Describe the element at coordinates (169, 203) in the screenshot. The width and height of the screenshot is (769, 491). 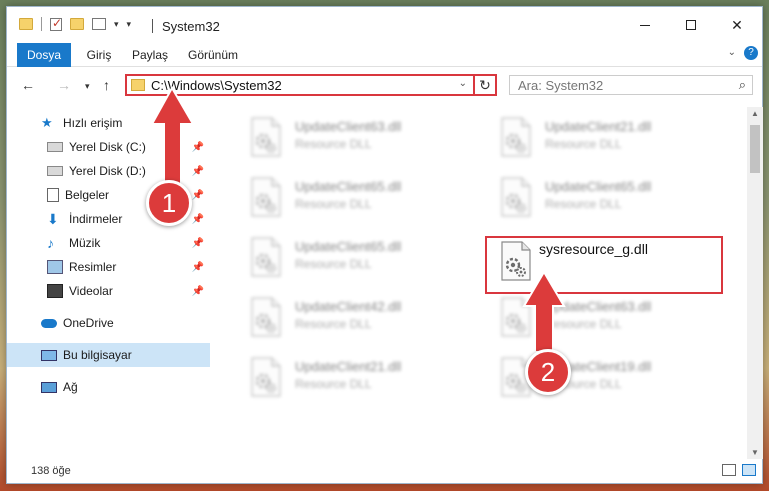
I see `step-badge-1: 1` at that location.